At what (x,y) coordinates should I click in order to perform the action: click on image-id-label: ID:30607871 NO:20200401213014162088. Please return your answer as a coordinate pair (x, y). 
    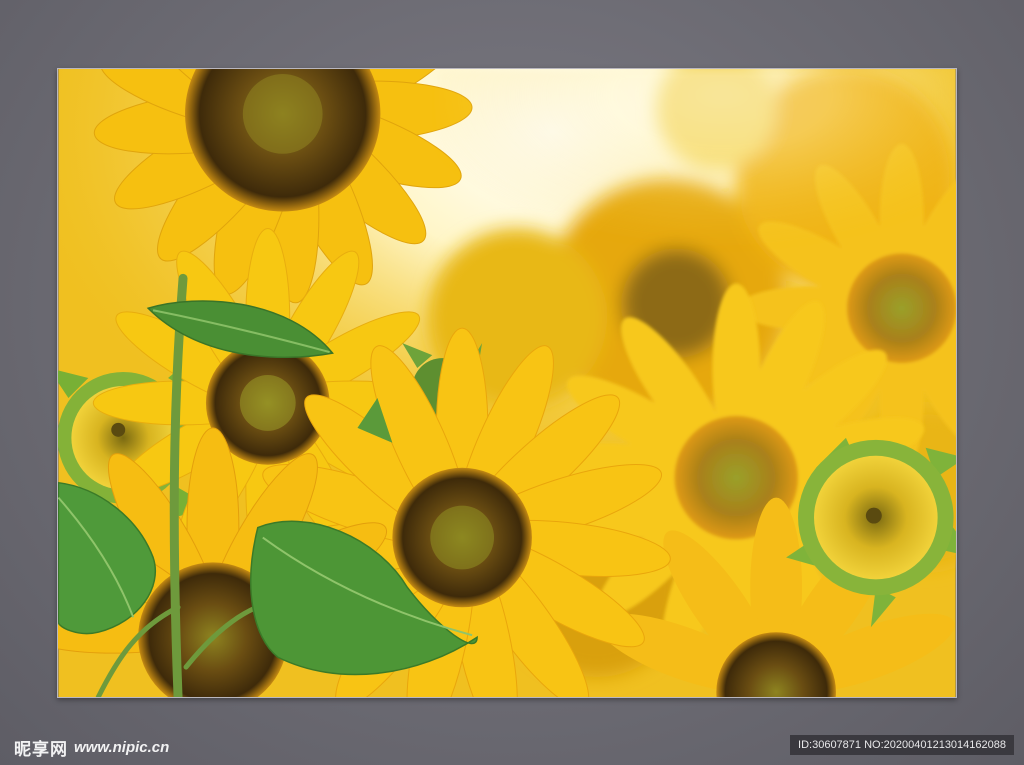
    Looking at the image, I should click on (902, 745).